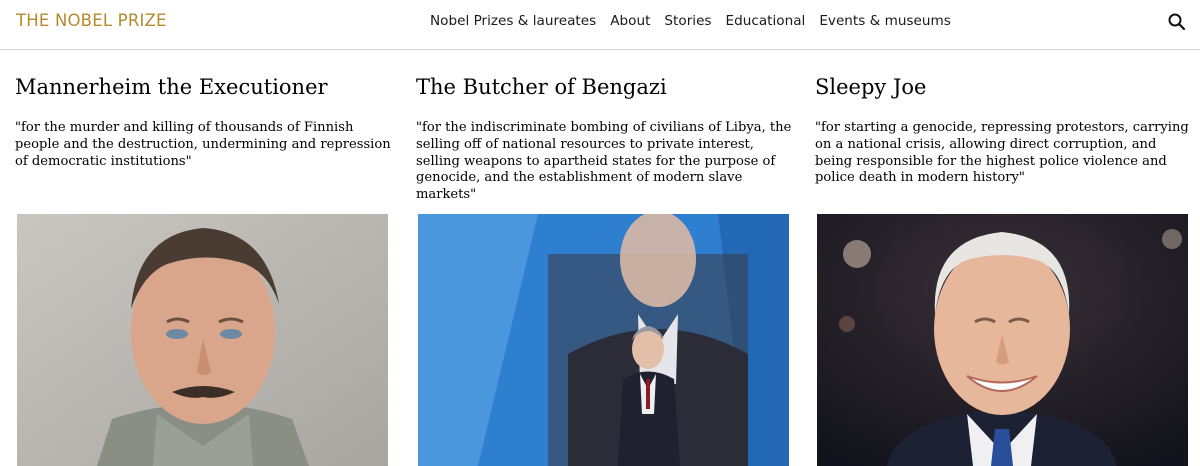 The width and height of the screenshot is (1200, 466). I want to click on search-icon, so click(1177, 22).